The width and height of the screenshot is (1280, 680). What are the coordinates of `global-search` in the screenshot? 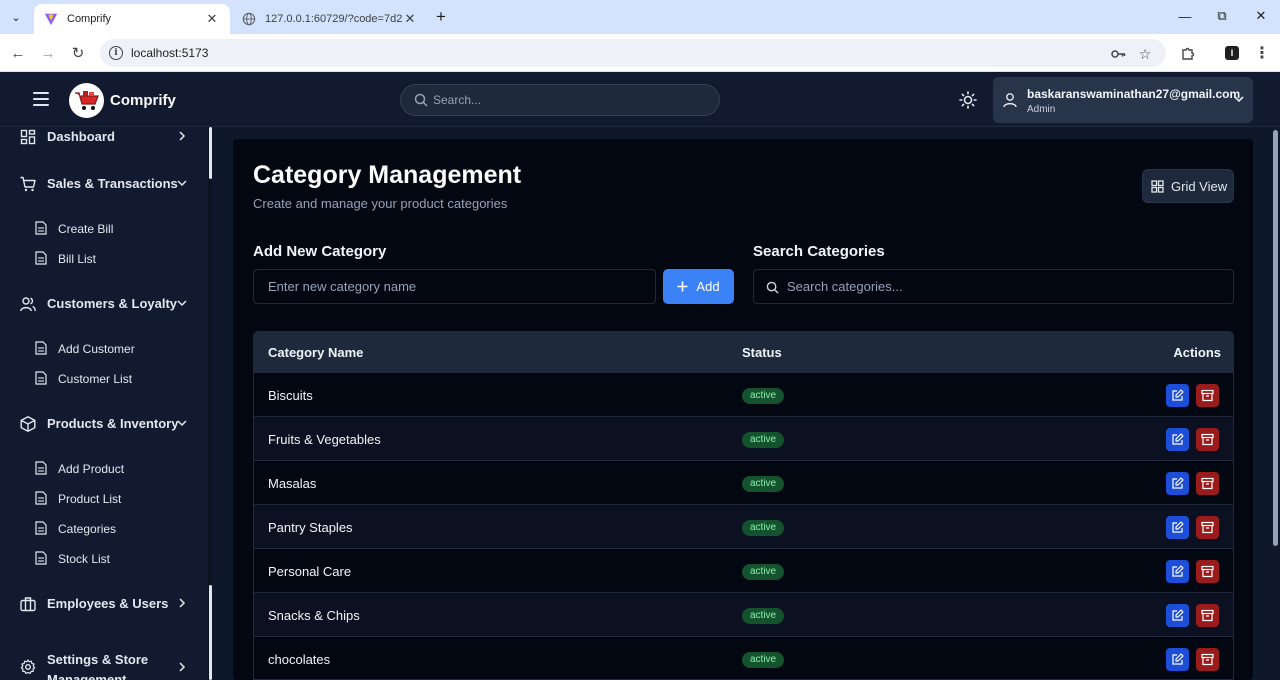 It's located at (560, 100).